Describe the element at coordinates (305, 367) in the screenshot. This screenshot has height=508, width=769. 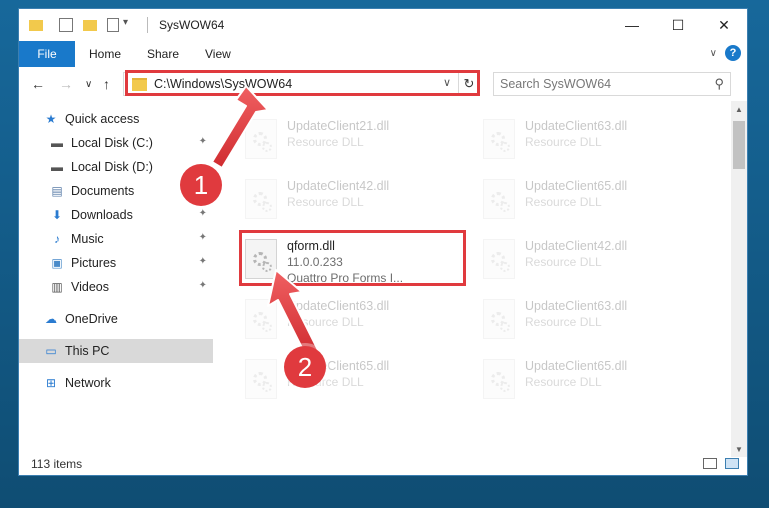
I see `step-2-badge: 2` at that location.